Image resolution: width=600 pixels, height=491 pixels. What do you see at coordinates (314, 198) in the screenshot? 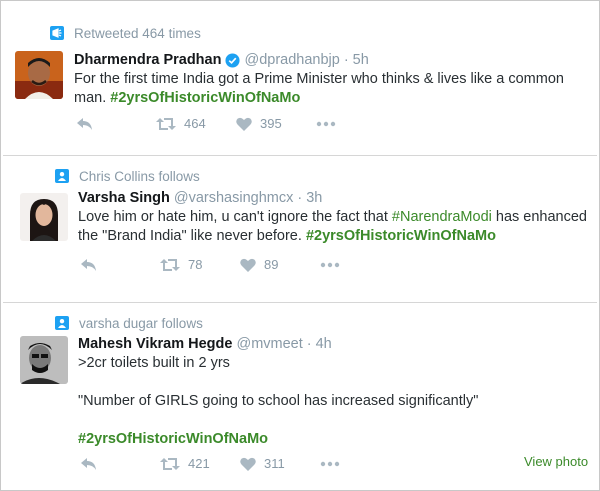
I see `timestamp: 3h` at bounding box center [314, 198].